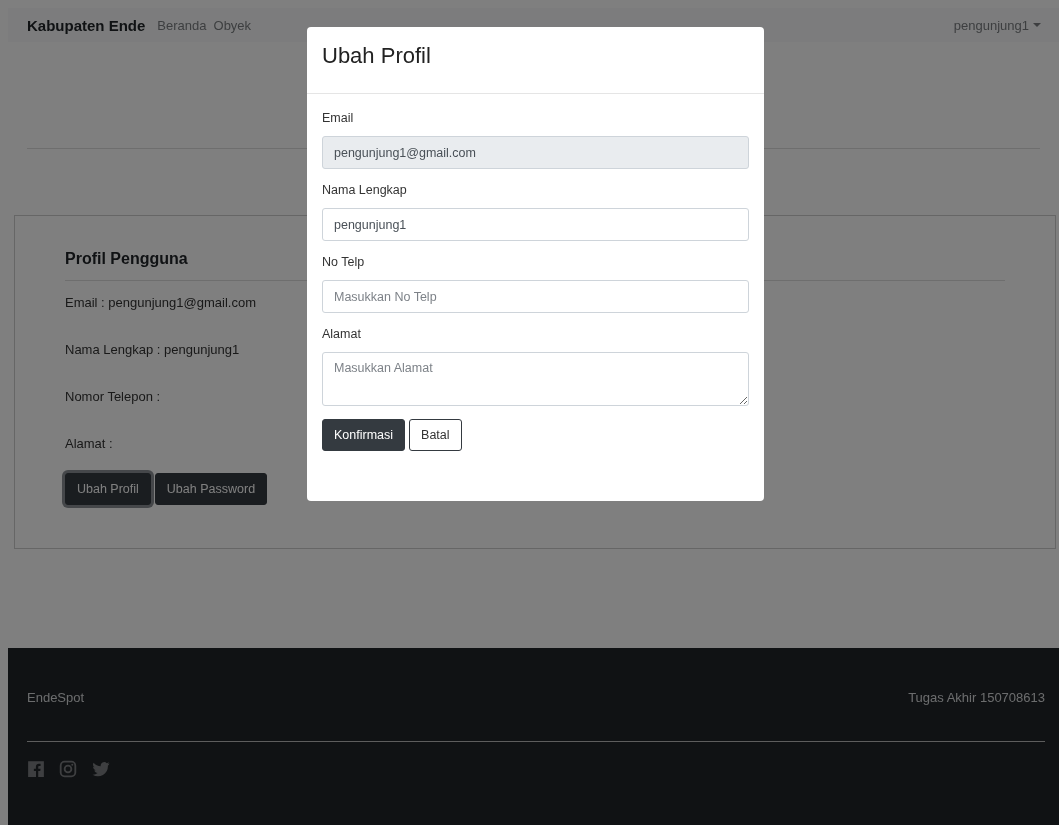 This screenshot has width=1059, height=825. I want to click on change-password-button: Ubah Password, so click(211, 489).